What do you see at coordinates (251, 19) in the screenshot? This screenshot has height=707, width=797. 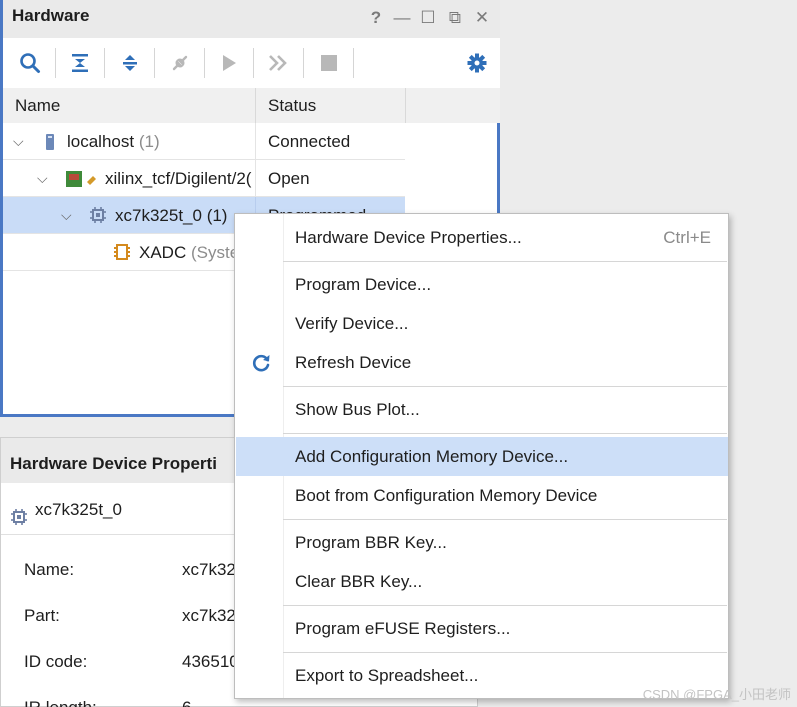 I see `hardware-title-bar: Hardware ? — ☐ ⧉ ✕` at bounding box center [251, 19].